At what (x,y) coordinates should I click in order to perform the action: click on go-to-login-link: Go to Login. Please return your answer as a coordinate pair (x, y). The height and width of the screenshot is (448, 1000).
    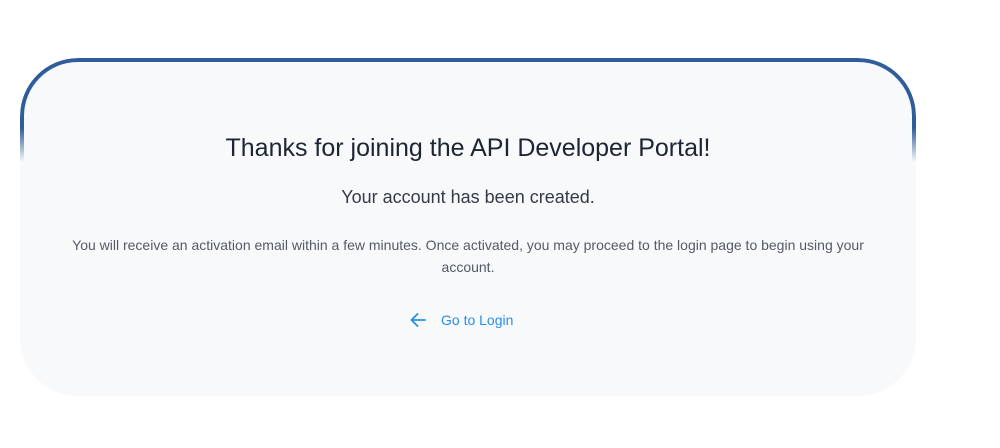
    Looking at the image, I should click on (461, 320).